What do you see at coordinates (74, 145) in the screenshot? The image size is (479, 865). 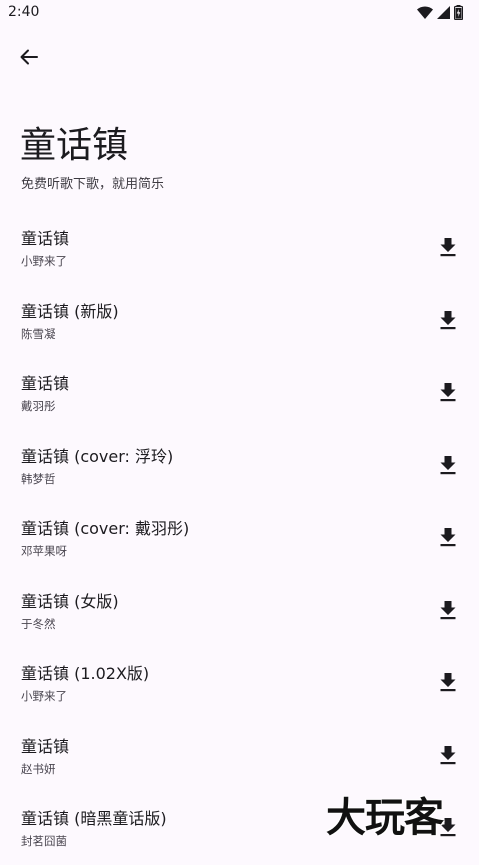 I see `page-title: 童话镇` at bounding box center [74, 145].